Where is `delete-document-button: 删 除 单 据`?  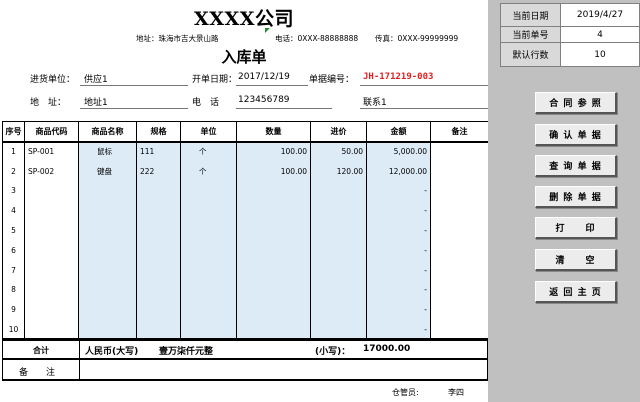
delete-document-button: 删 除 单 据 is located at coordinates (576, 197).